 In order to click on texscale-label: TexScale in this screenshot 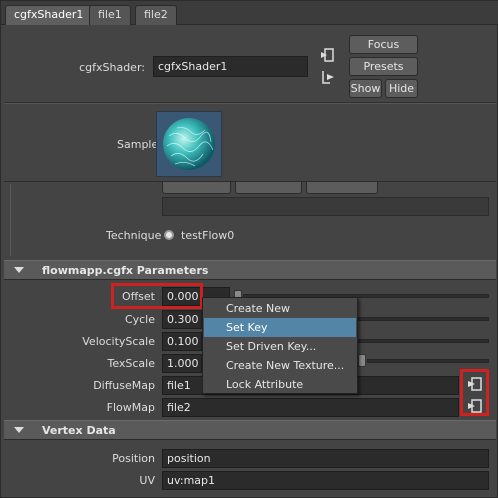, I will do `click(131, 363)`.